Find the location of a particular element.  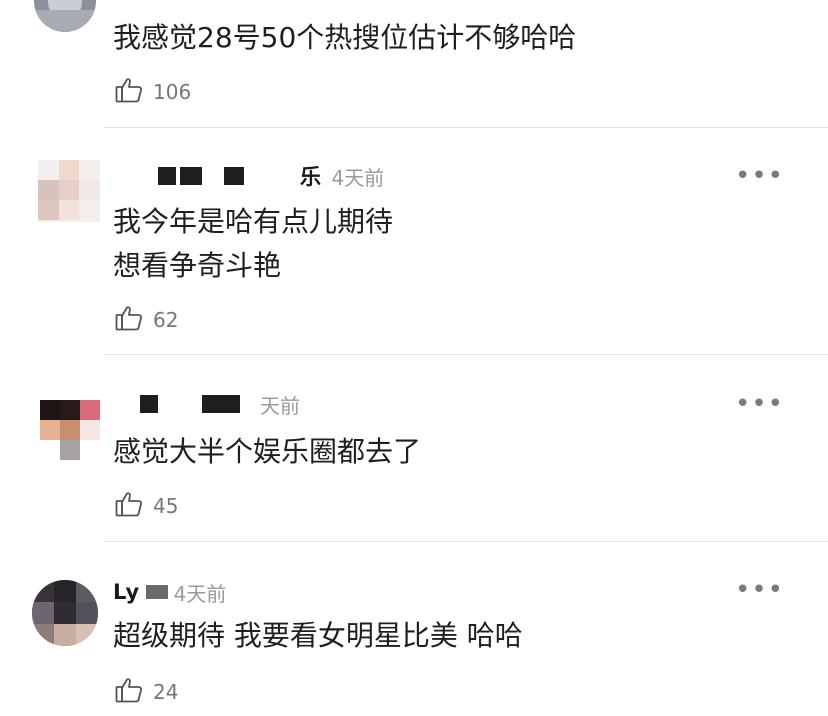

comment-line: 想看争奇斗艳 is located at coordinates (197, 265).